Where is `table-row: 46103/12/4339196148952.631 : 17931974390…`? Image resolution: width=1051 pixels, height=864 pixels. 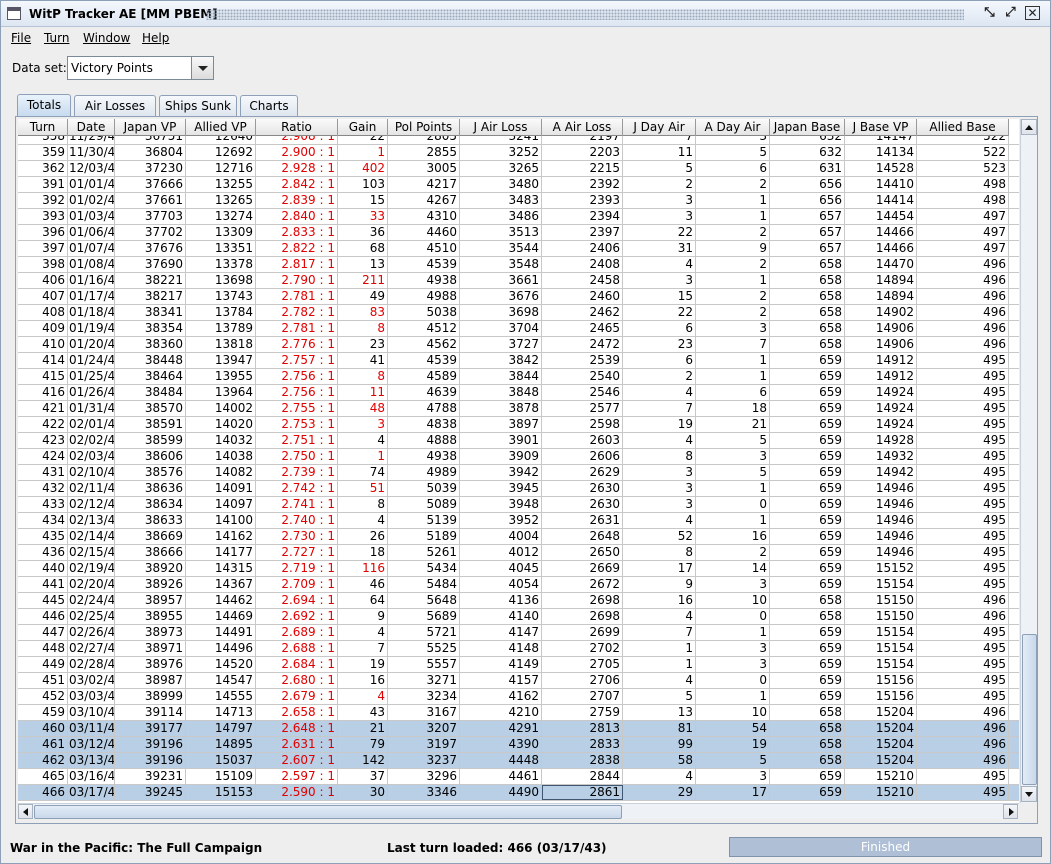
table-row: 46103/12/4339196148952.631 : 17931974390… is located at coordinates (518, 745).